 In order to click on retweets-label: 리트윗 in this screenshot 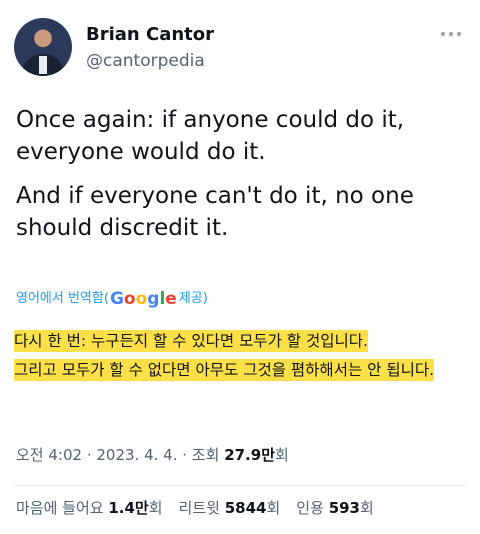, I will do `click(199, 508)`.